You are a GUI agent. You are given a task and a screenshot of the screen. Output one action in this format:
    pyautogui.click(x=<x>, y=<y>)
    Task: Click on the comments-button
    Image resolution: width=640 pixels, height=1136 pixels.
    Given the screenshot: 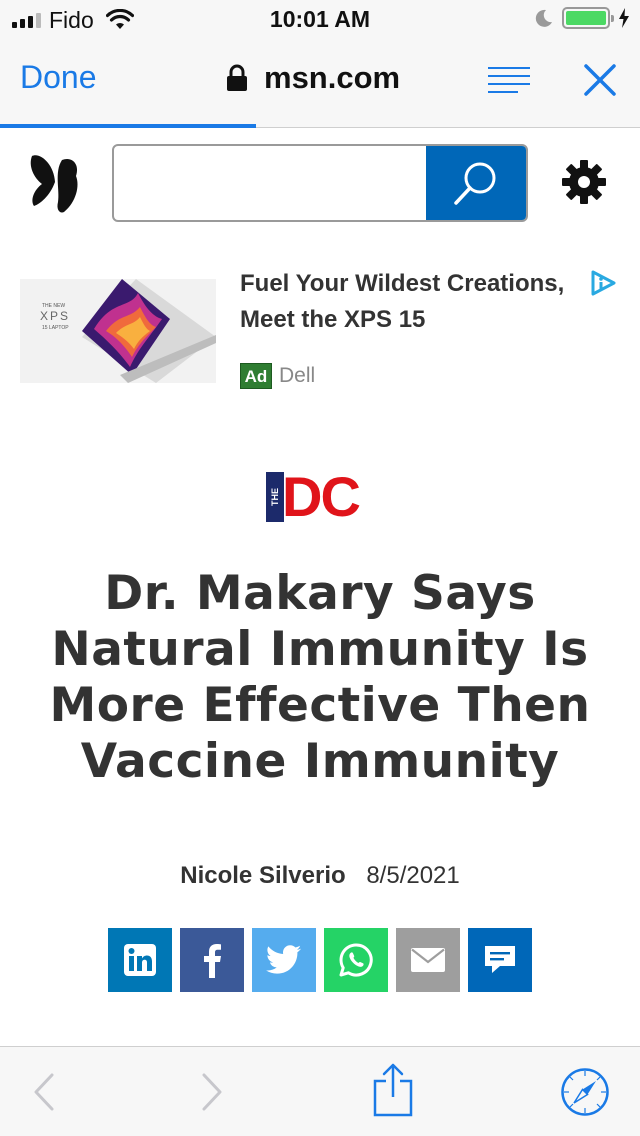 What is the action you would take?
    pyautogui.click(x=500, y=960)
    